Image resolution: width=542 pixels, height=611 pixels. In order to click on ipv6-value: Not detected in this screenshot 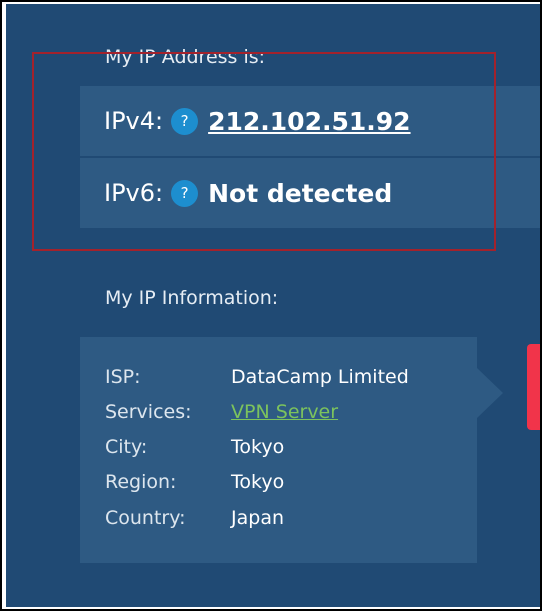, I will do `click(300, 193)`.